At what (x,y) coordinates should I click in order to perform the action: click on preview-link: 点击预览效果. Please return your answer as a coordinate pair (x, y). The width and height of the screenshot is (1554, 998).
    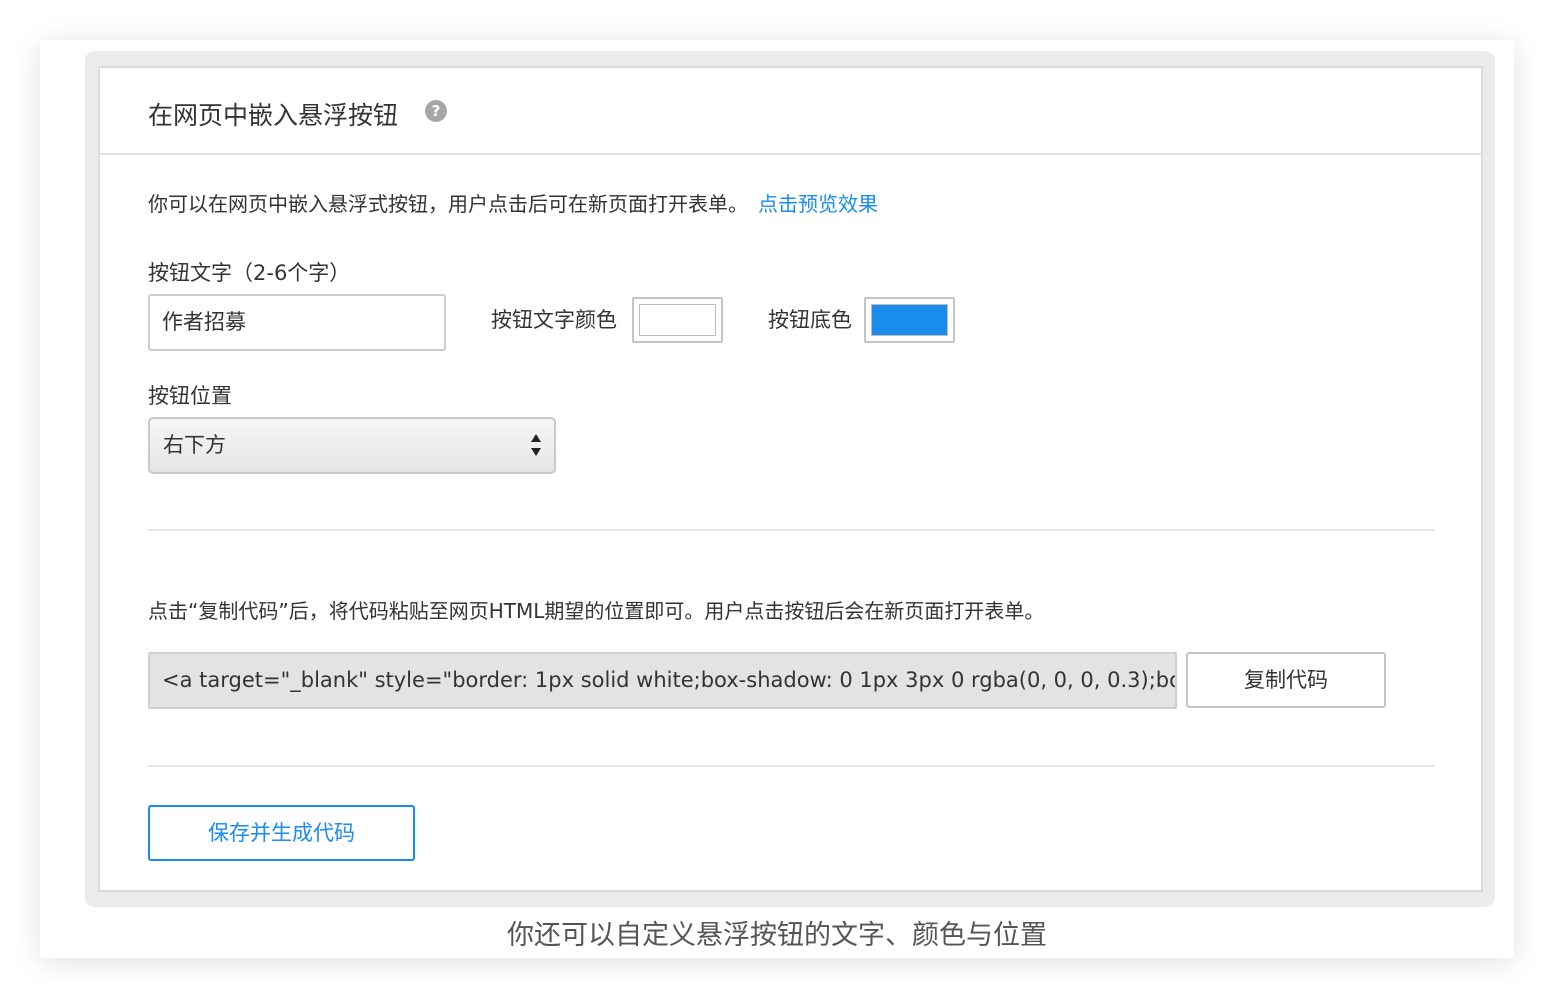
    Looking at the image, I should click on (818, 204).